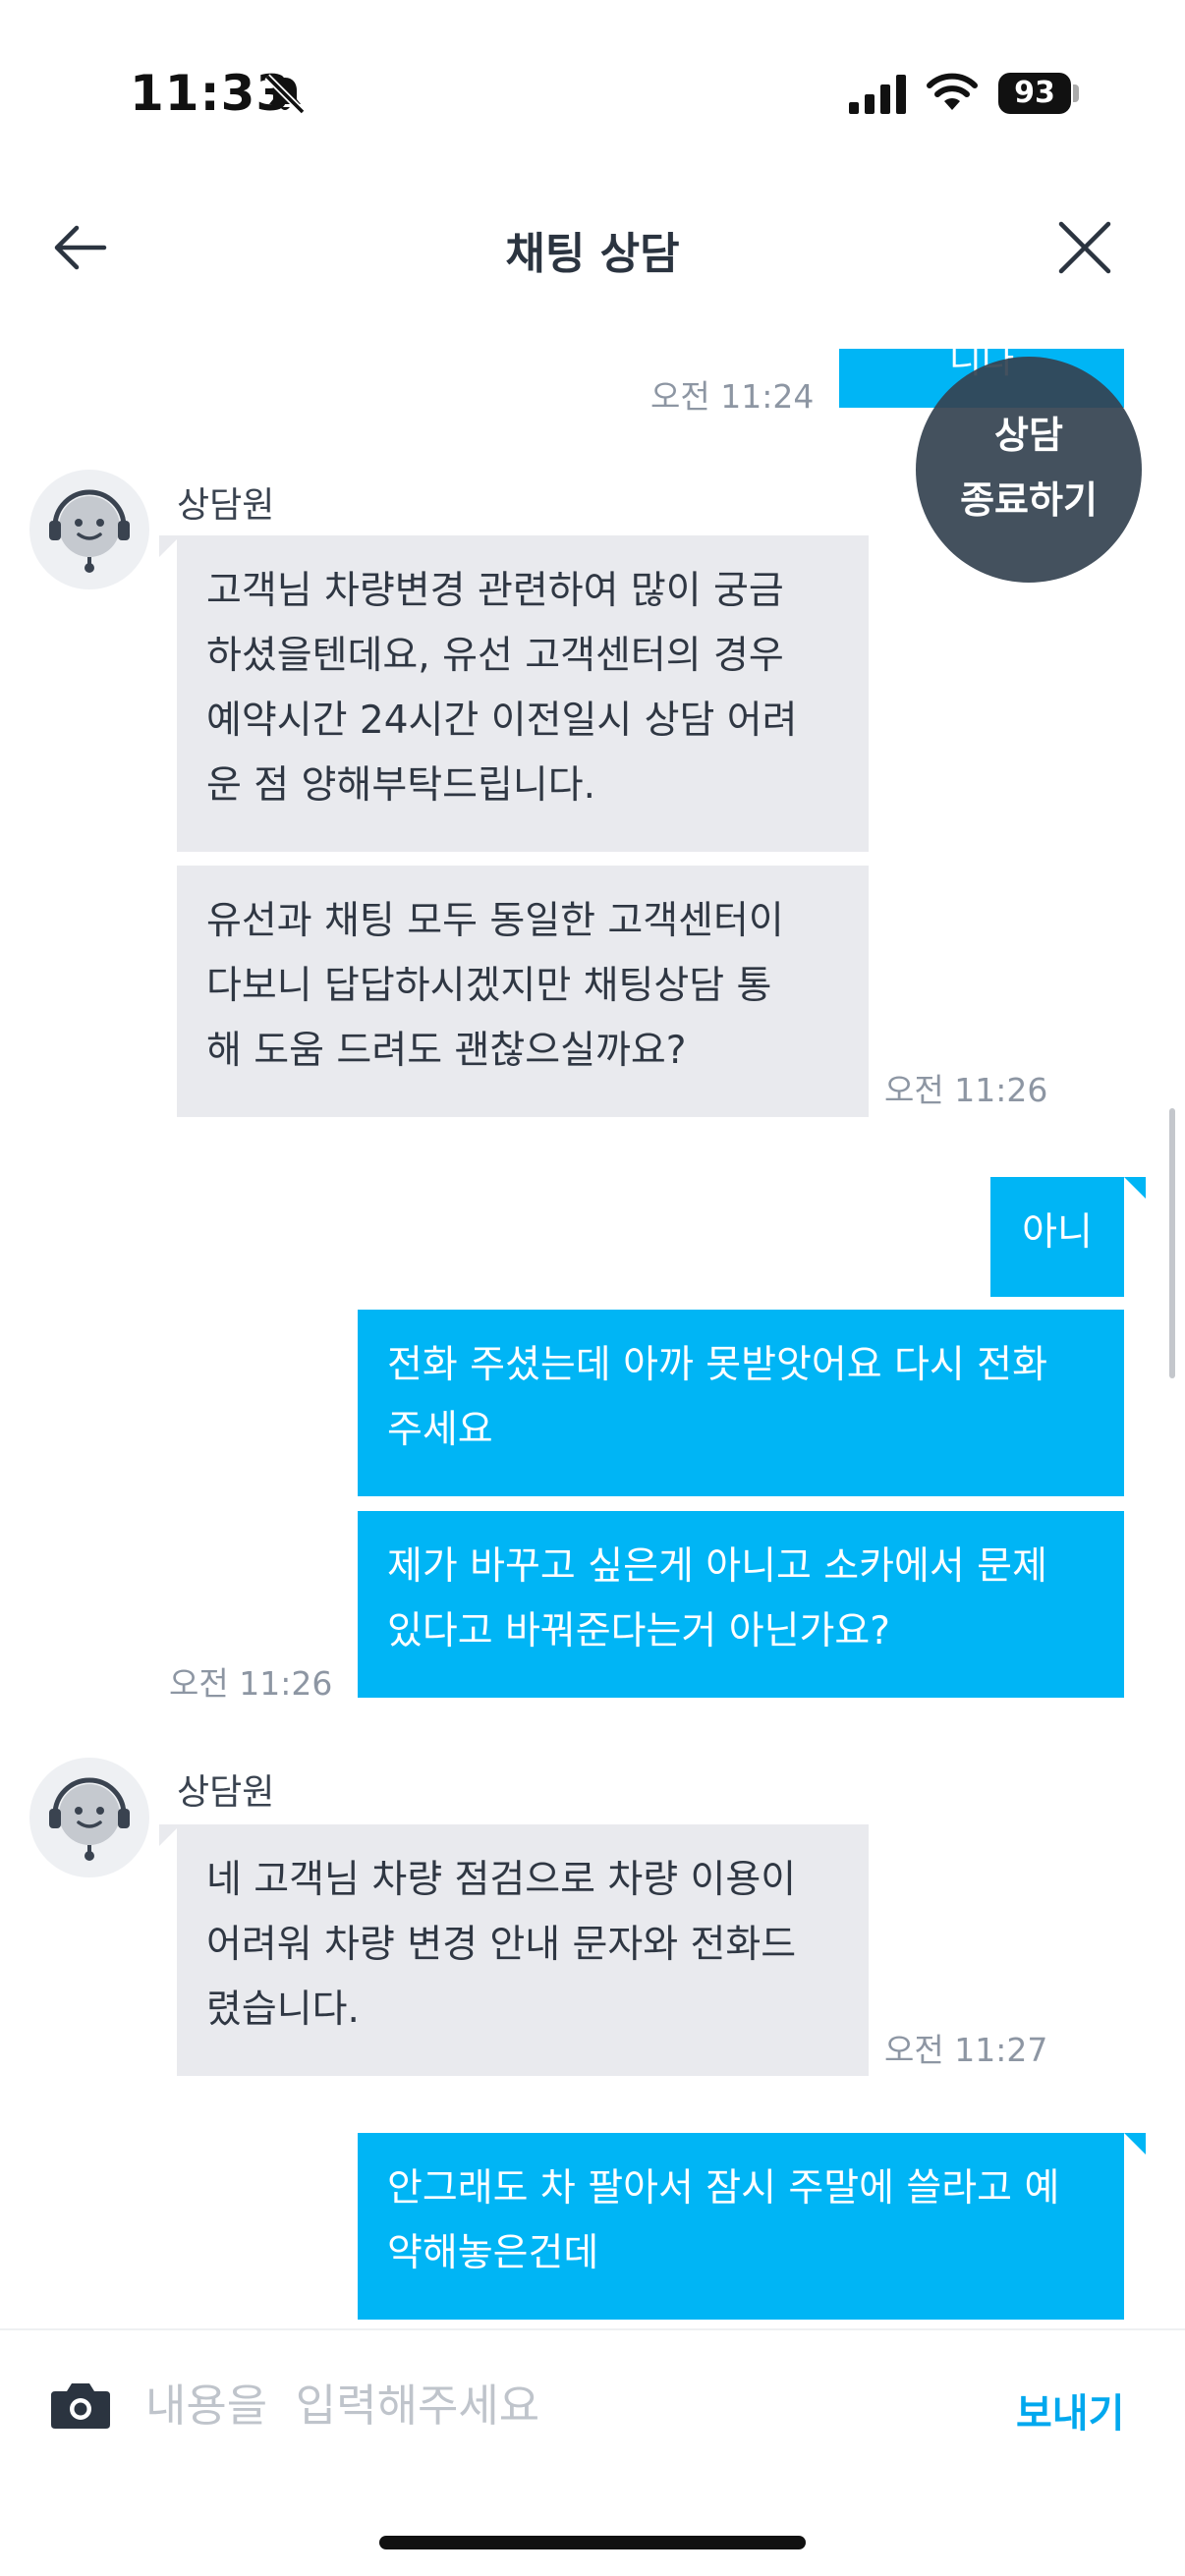 Image resolution: width=1185 pixels, height=2576 pixels. Describe the element at coordinates (592, 254) in the screenshot. I see `page-title: 채팅 상담` at that location.